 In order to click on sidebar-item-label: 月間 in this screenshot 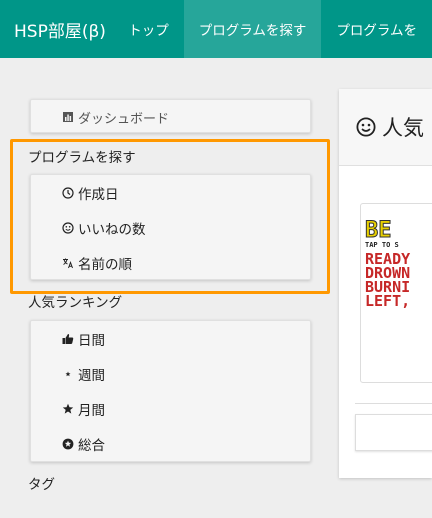, I will do `click(91, 410)`.